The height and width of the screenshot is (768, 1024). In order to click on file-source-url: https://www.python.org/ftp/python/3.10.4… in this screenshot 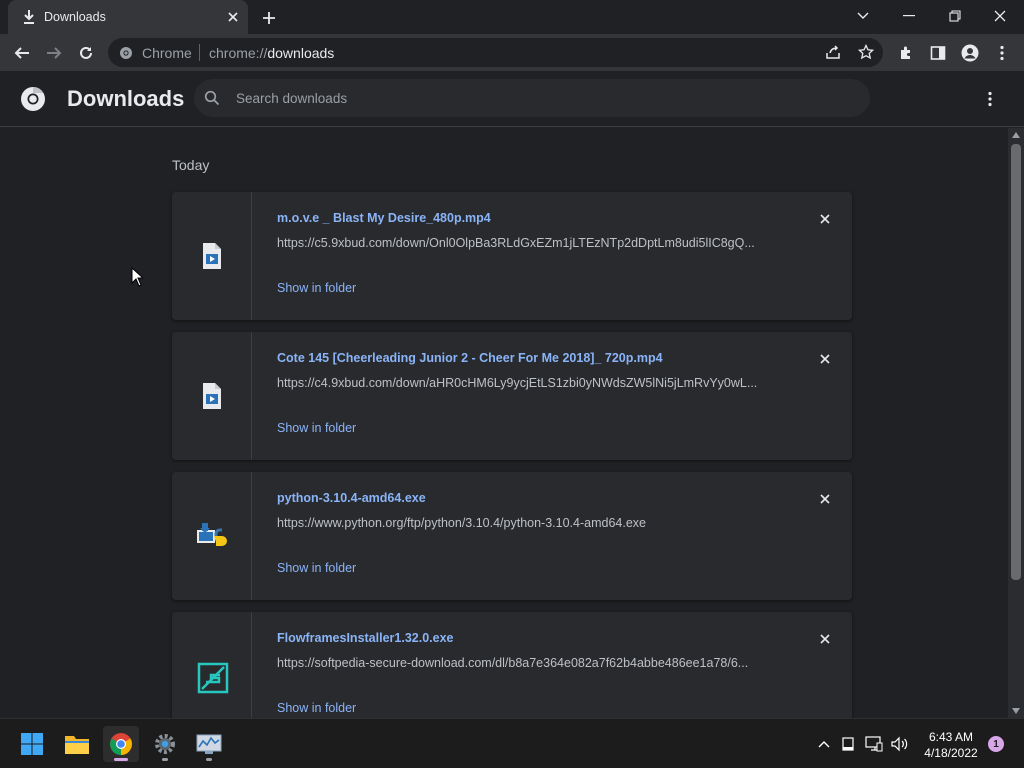, I will do `click(527, 523)`.